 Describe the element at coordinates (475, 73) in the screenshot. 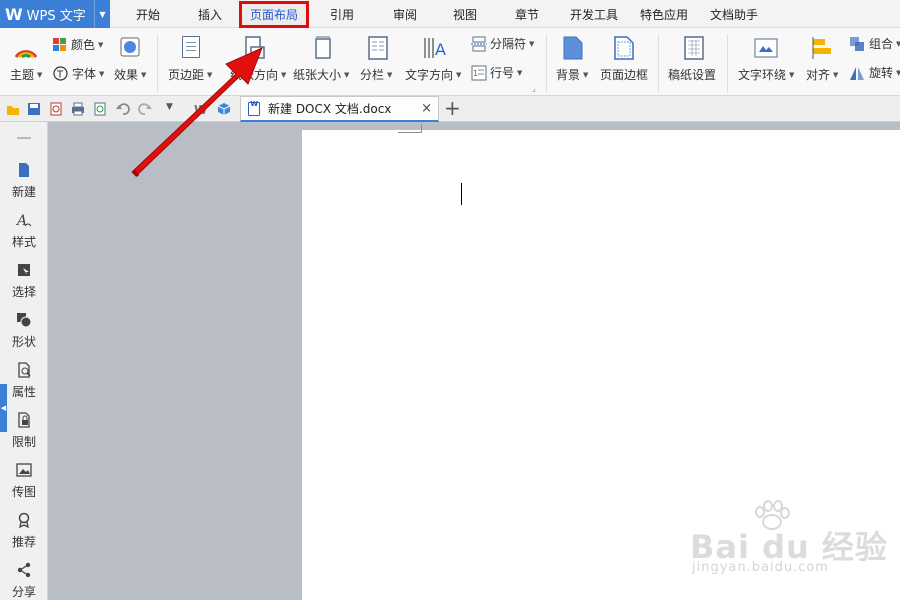

I see `svg-text: 1` at that location.